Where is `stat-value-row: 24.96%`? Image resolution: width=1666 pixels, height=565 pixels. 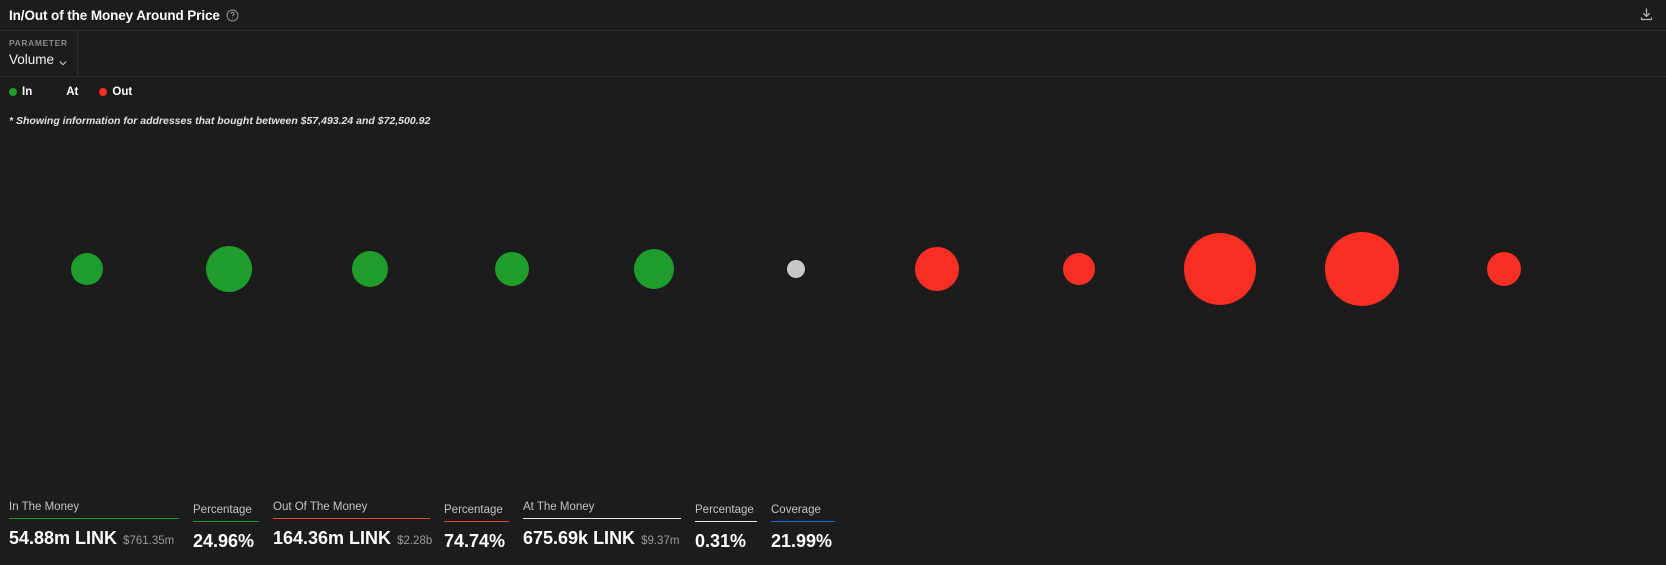 stat-value-row: 24.96% is located at coordinates (226, 541).